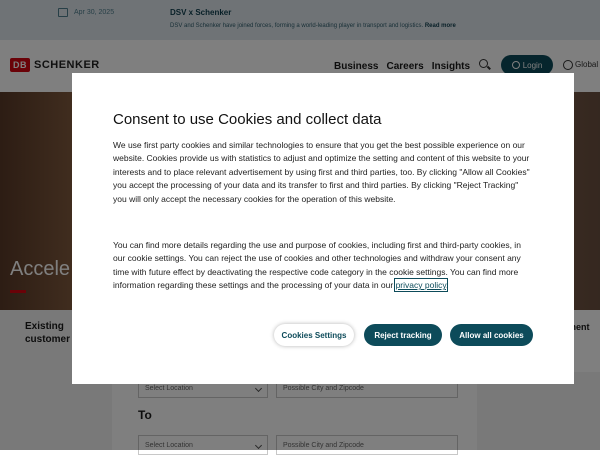 The image size is (600, 456). What do you see at coordinates (247, 119) in the screenshot?
I see `dialog-title: Consent to use Cookies and collect data` at bounding box center [247, 119].